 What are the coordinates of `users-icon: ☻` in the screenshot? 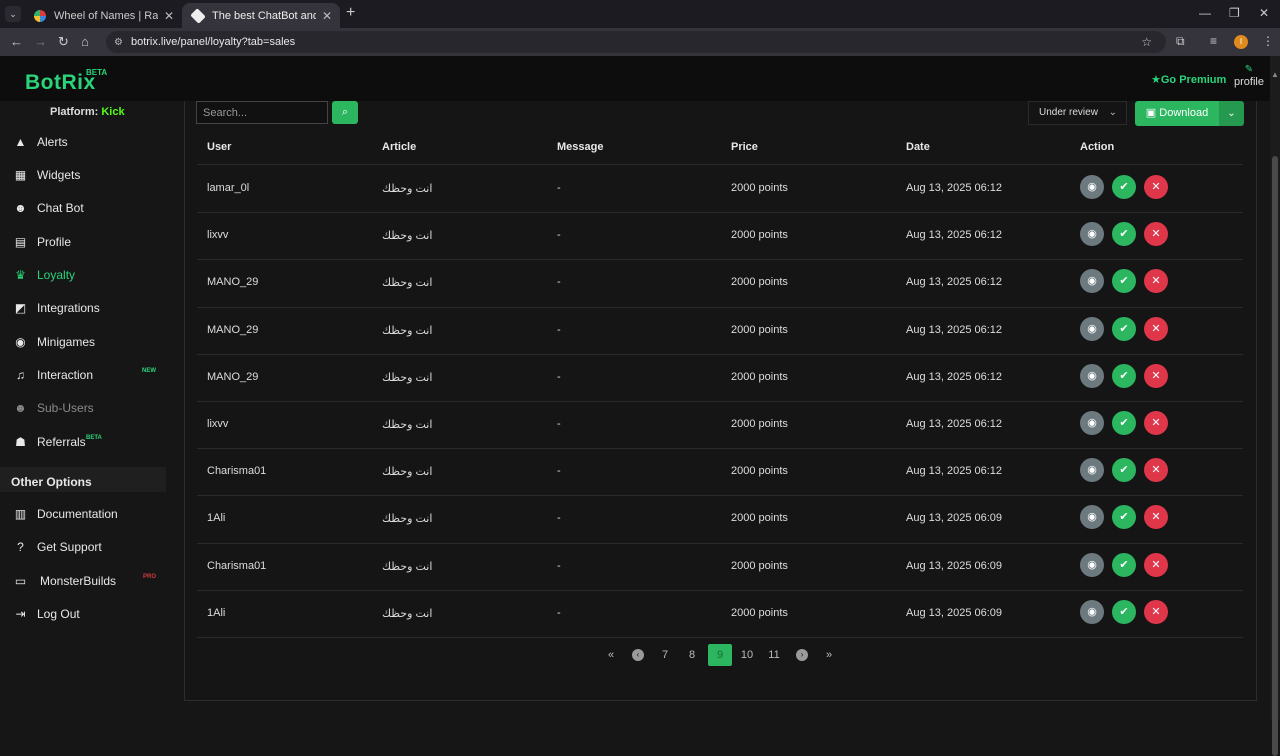 It's located at (20, 408).